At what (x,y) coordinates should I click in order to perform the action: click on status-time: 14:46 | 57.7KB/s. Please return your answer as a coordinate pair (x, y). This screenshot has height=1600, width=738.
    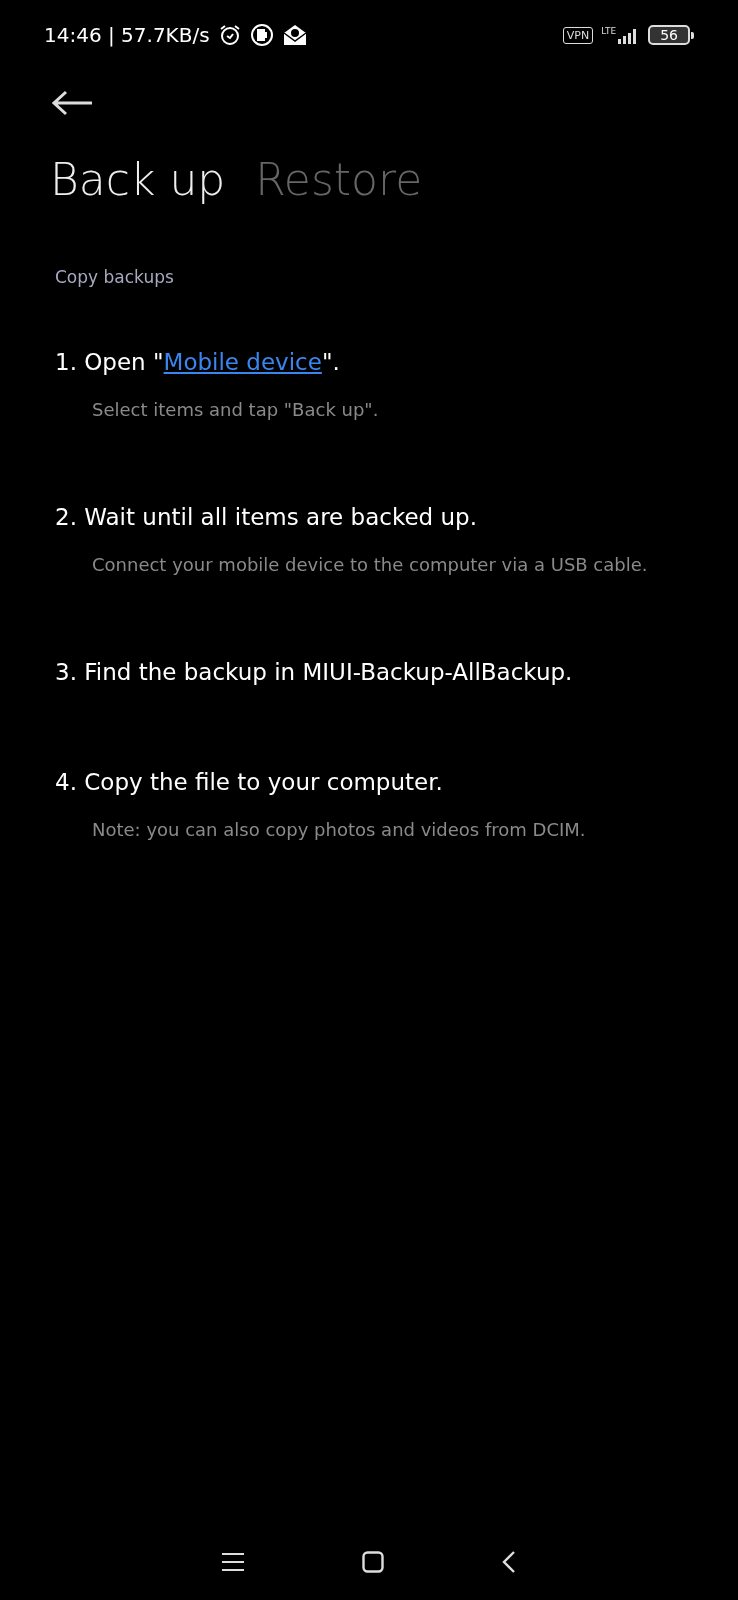
    Looking at the image, I should click on (127, 35).